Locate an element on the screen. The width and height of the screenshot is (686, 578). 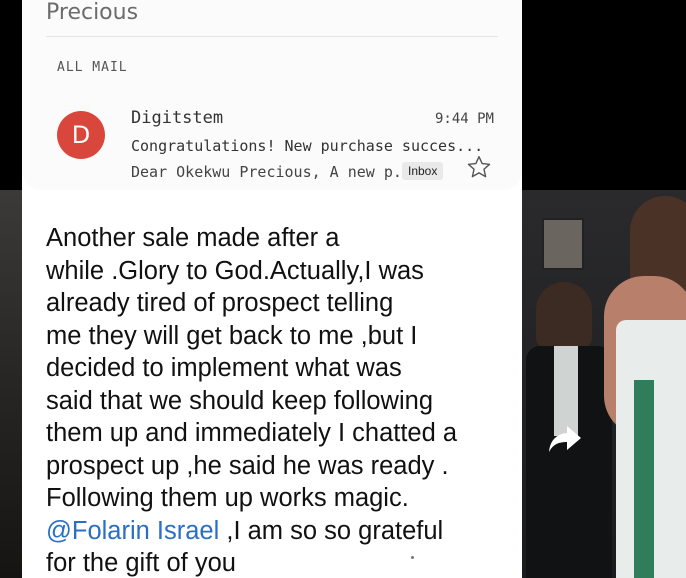
caption-line: said that we should keep following is located at coordinates (239, 400).